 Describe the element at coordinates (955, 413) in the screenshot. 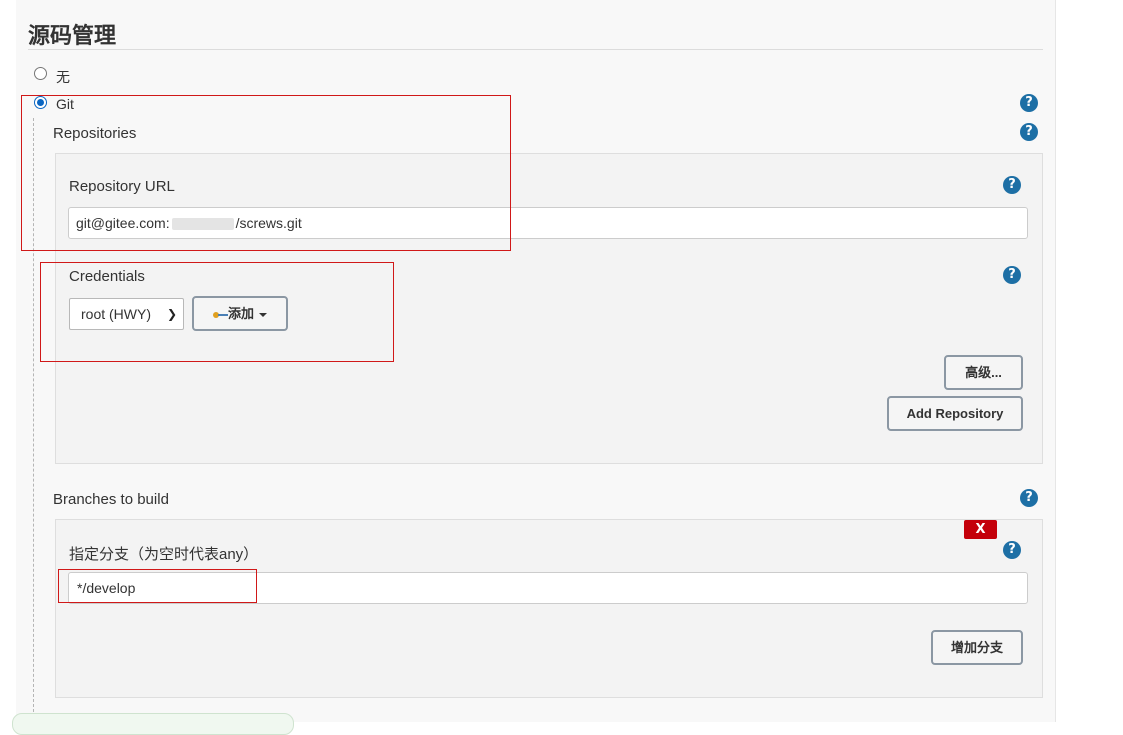

I see `add-repository-button: Add Repository` at that location.